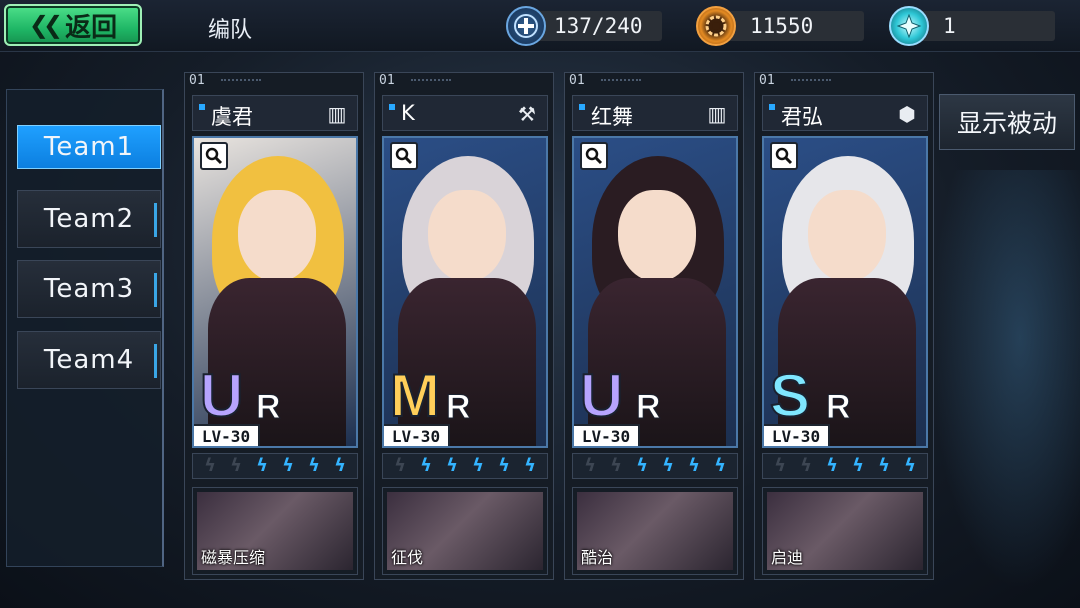 The width and height of the screenshot is (1080, 608). What do you see at coordinates (787, 557) in the screenshot?
I see `skill-name: 启迪` at bounding box center [787, 557].